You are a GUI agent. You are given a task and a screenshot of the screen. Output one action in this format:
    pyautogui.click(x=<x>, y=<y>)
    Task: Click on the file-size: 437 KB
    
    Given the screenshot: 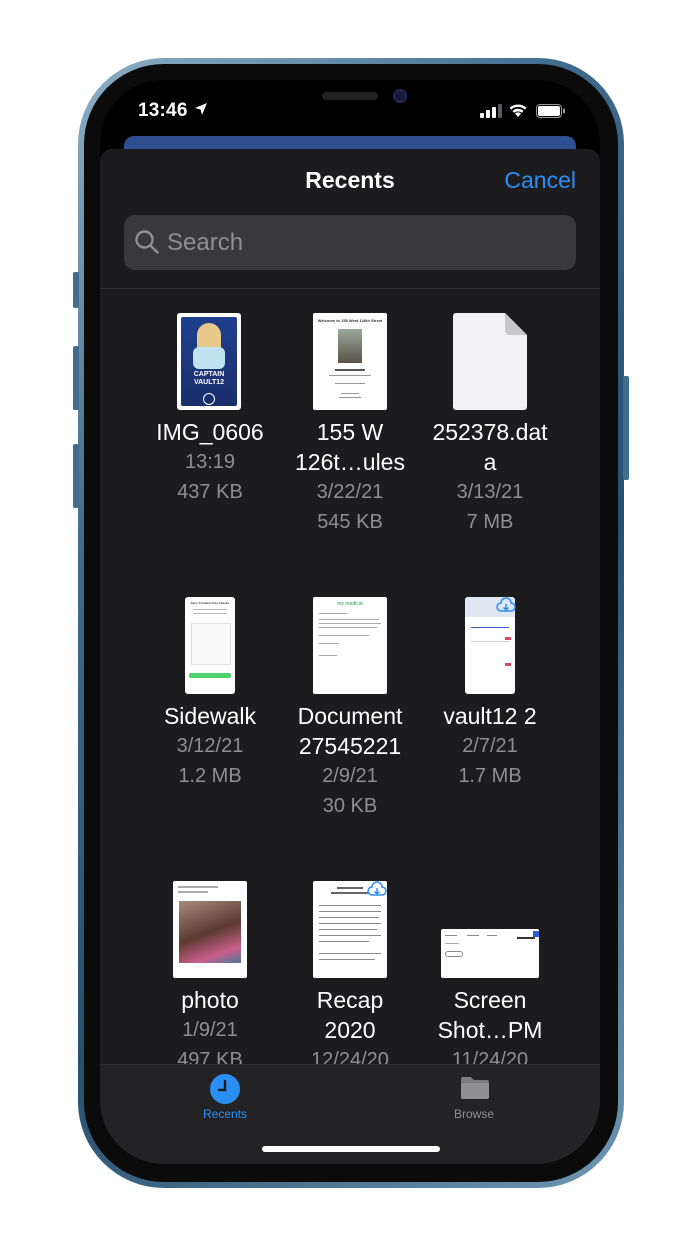 What is the action you would take?
    pyautogui.click(x=210, y=492)
    